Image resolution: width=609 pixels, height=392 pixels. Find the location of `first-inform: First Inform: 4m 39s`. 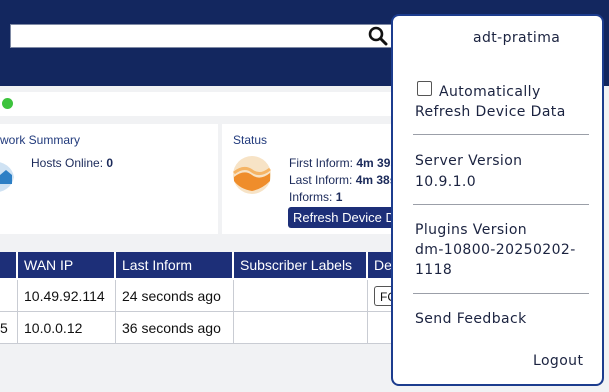

first-inform: First Inform: 4m 39s is located at coordinates (343, 163).